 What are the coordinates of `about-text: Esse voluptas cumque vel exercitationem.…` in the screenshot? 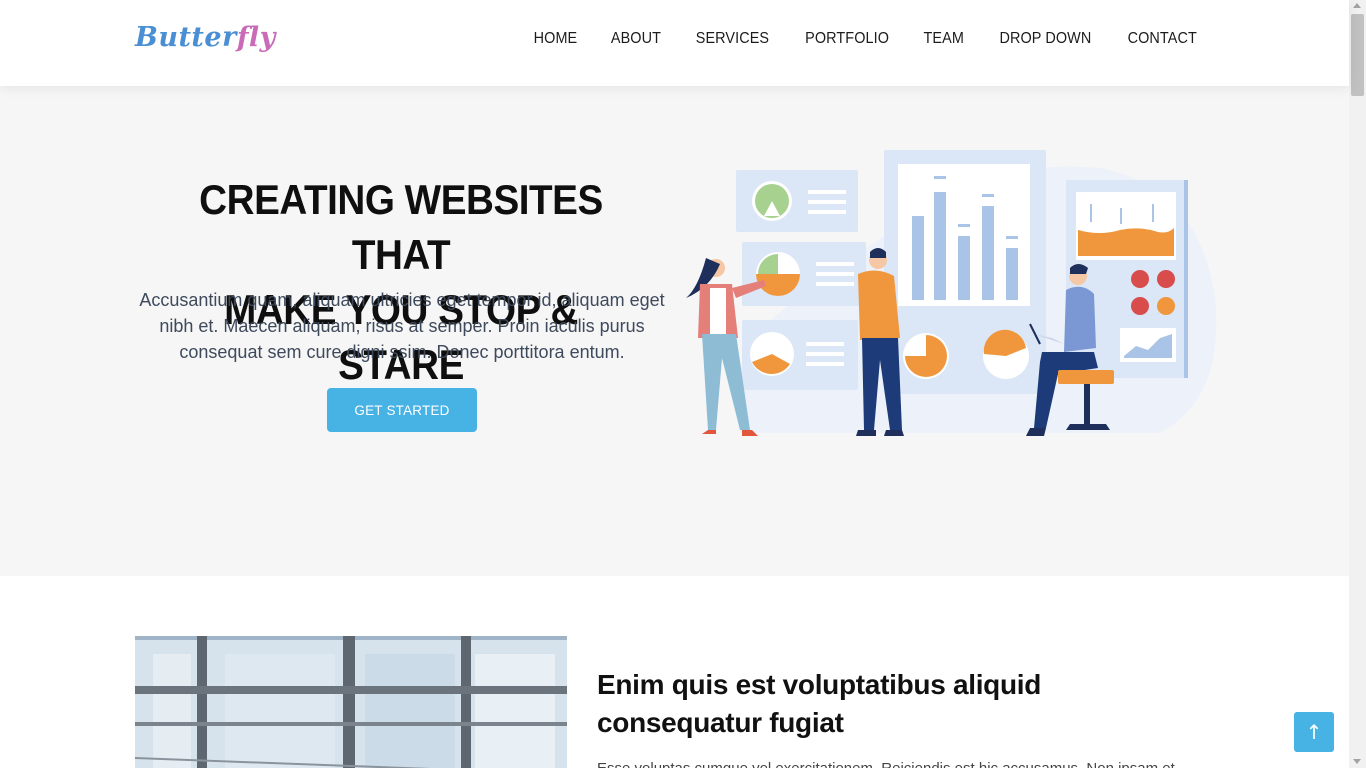 It's located at (897, 764).